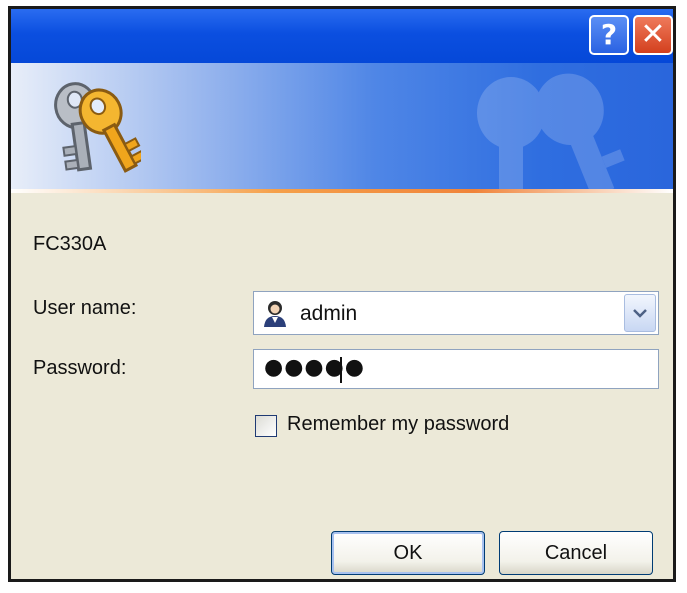 This screenshot has width=687, height=593. What do you see at coordinates (85, 308) in the screenshot?
I see `username-label: User name:` at bounding box center [85, 308].